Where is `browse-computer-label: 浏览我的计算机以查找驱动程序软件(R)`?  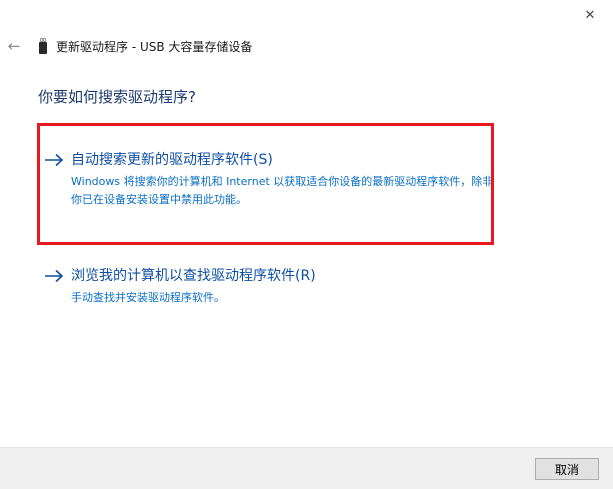 browse-computer-label: 浏览我的计算机以查找驱动程序软件(R) is located at coordinates (193, 276).